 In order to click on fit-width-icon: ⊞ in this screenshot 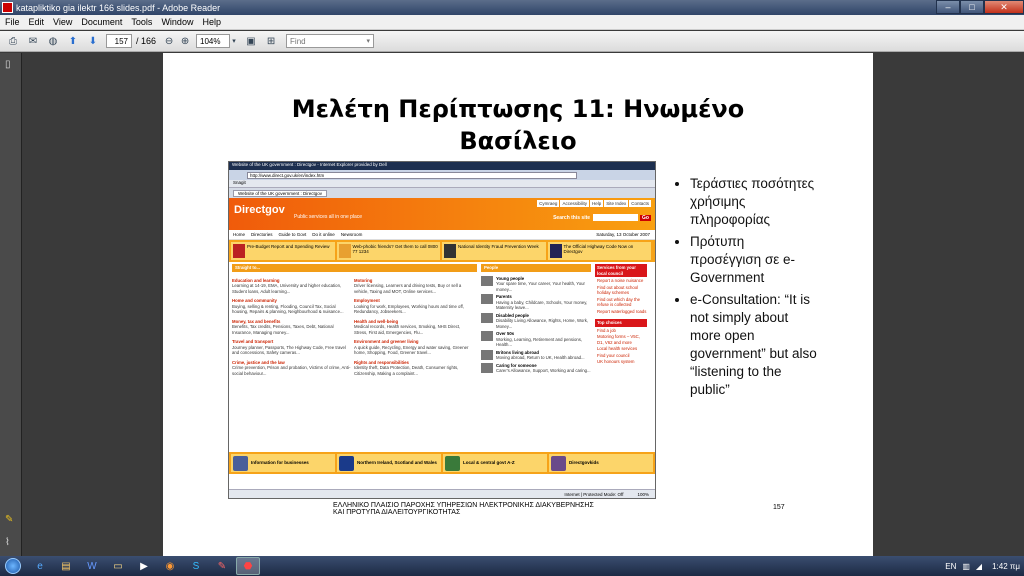, I will do `click(271, 41)`.